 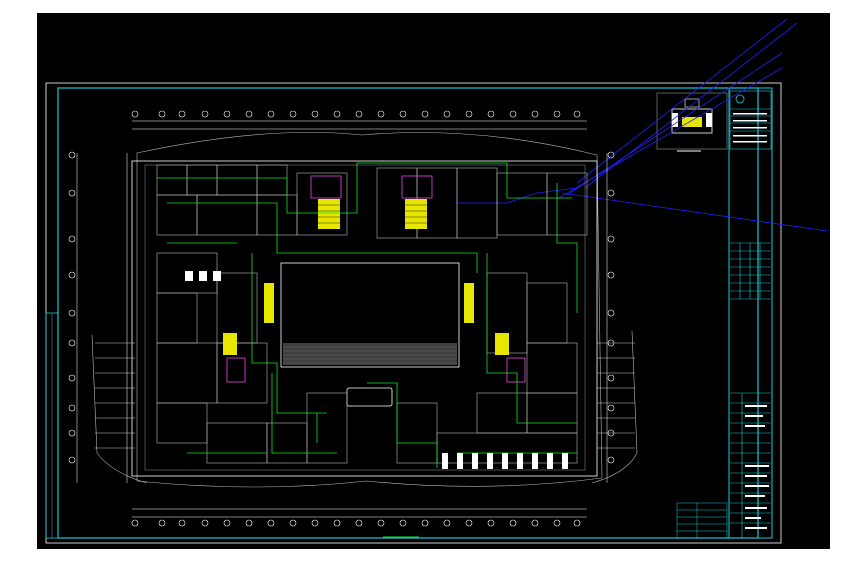 What do you see at coordinates (692, 122) in the screenshot?
I see `key-plan-inset` at bounding box center [692, 122].